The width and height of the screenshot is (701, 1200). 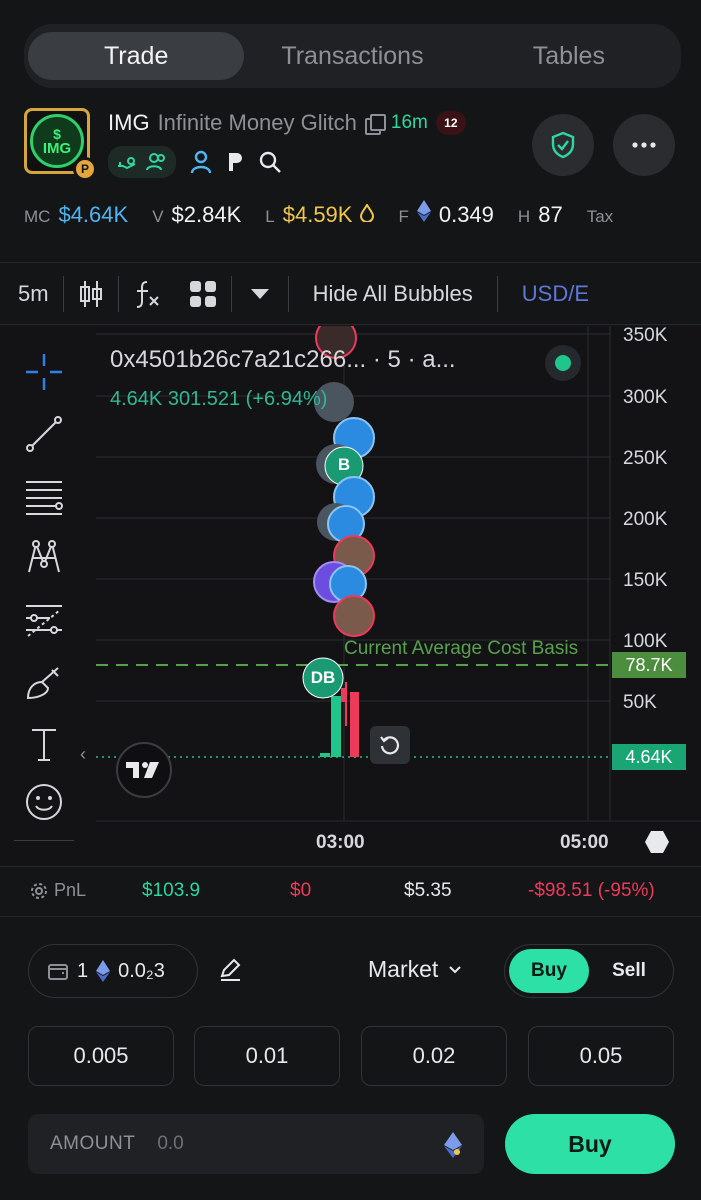 What do you see at coordinates (645, 397) in the screenshot?
I see `y-tick: 300K` at bounding box center [645, 397].